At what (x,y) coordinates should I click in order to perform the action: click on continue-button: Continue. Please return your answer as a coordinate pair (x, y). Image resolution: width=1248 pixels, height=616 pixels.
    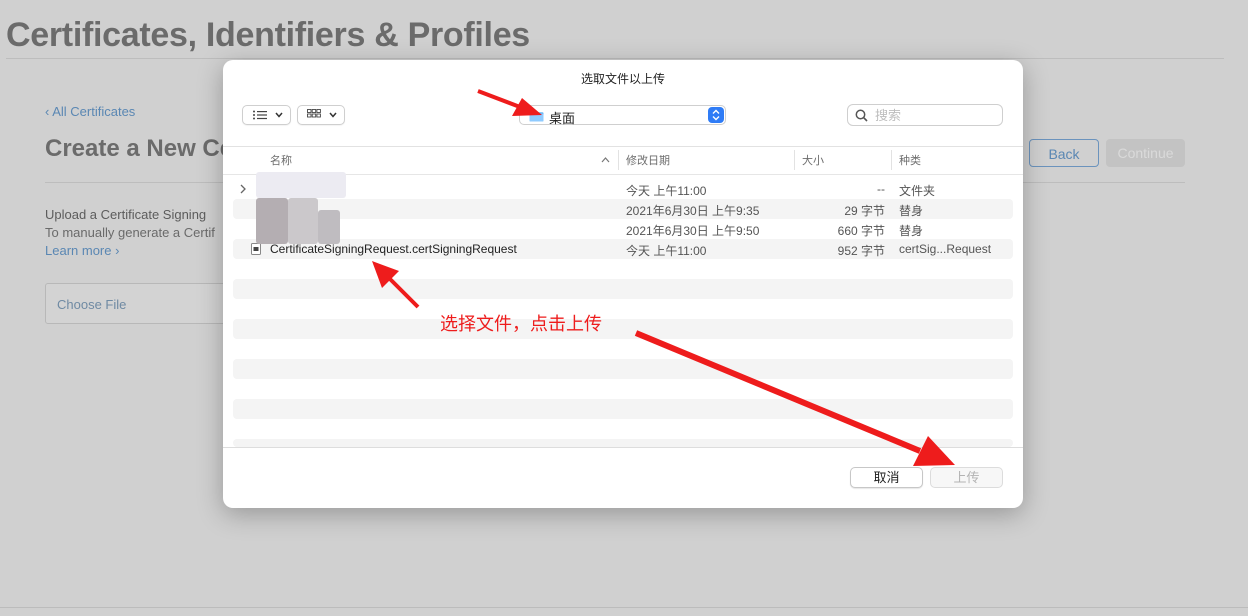
    Looking at the image, I should click on (1145, 153).